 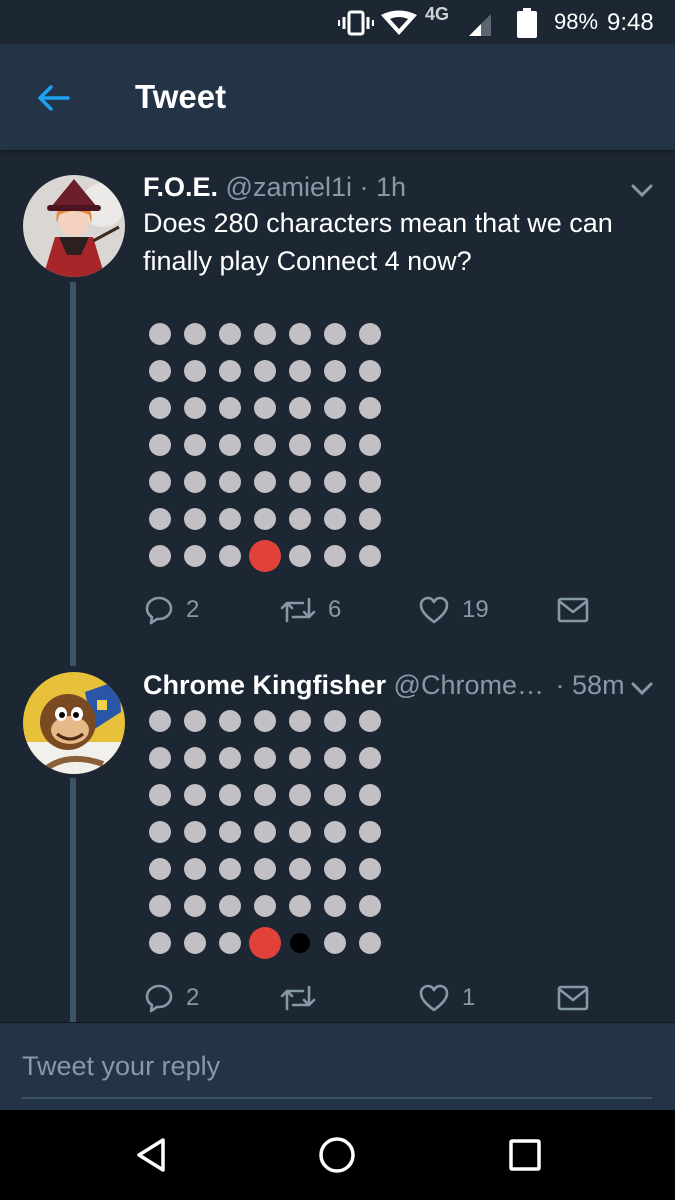 I want to click on chevron-down-icon, so click(x=642, y=191).